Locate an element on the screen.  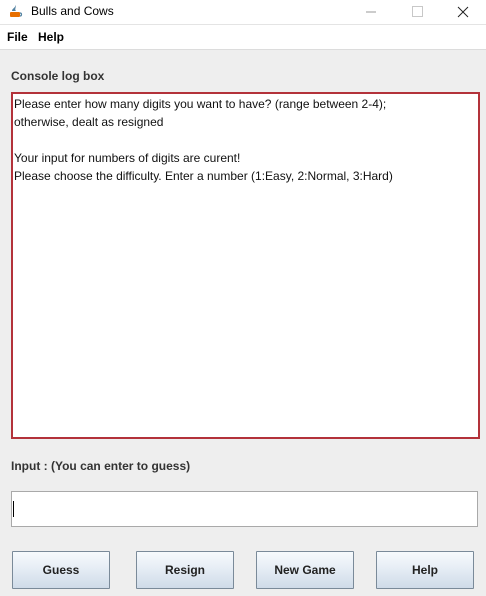
window-title: Bulls and Cows is located at coordinates (72, 11).